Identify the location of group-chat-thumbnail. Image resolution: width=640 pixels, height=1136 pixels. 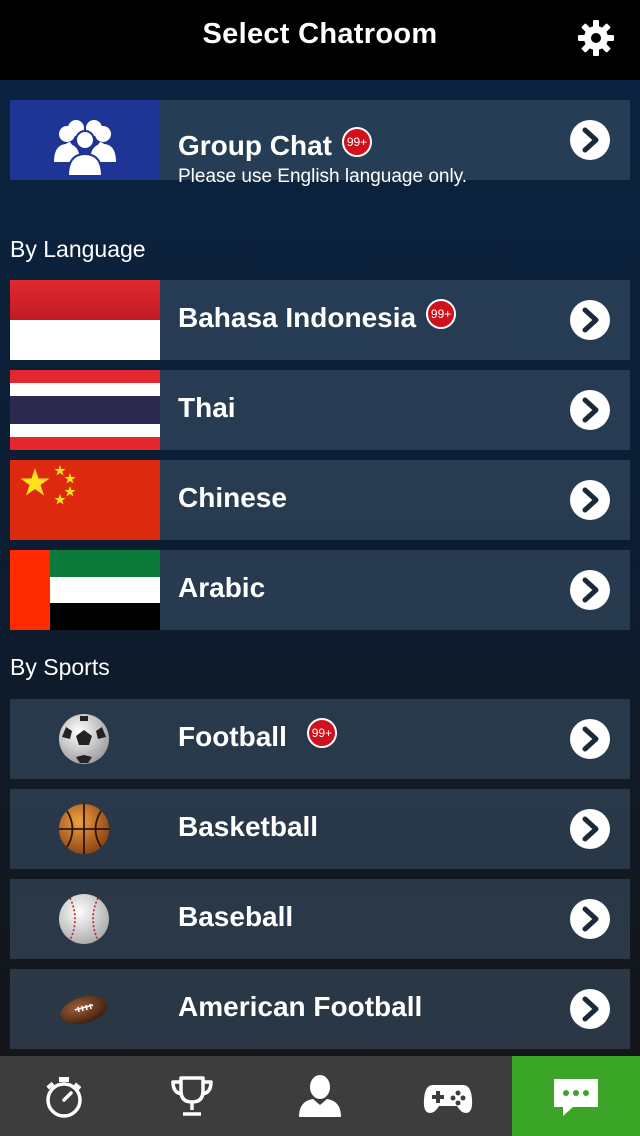
(85, 140).